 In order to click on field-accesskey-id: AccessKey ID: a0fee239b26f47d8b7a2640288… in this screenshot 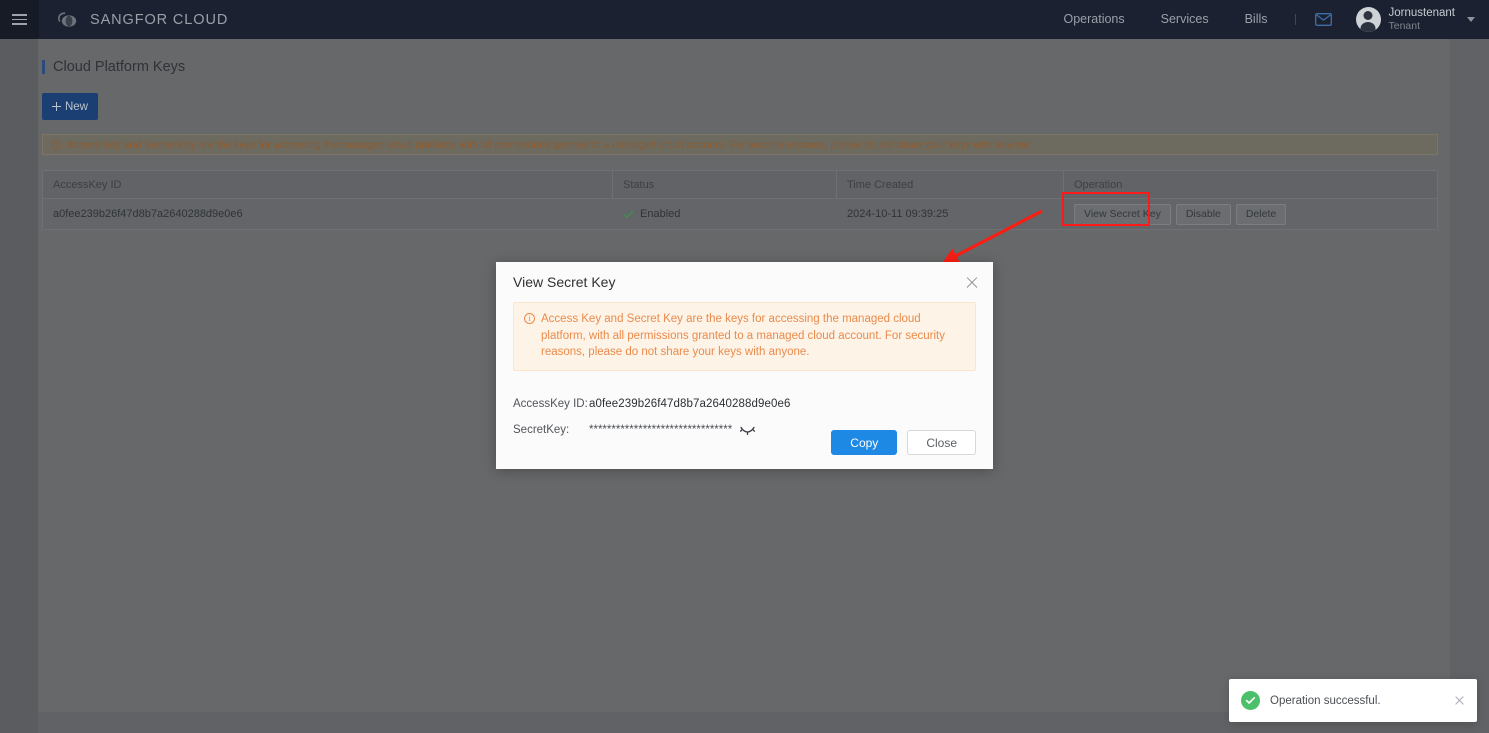, I will do `click(753, 404)`.